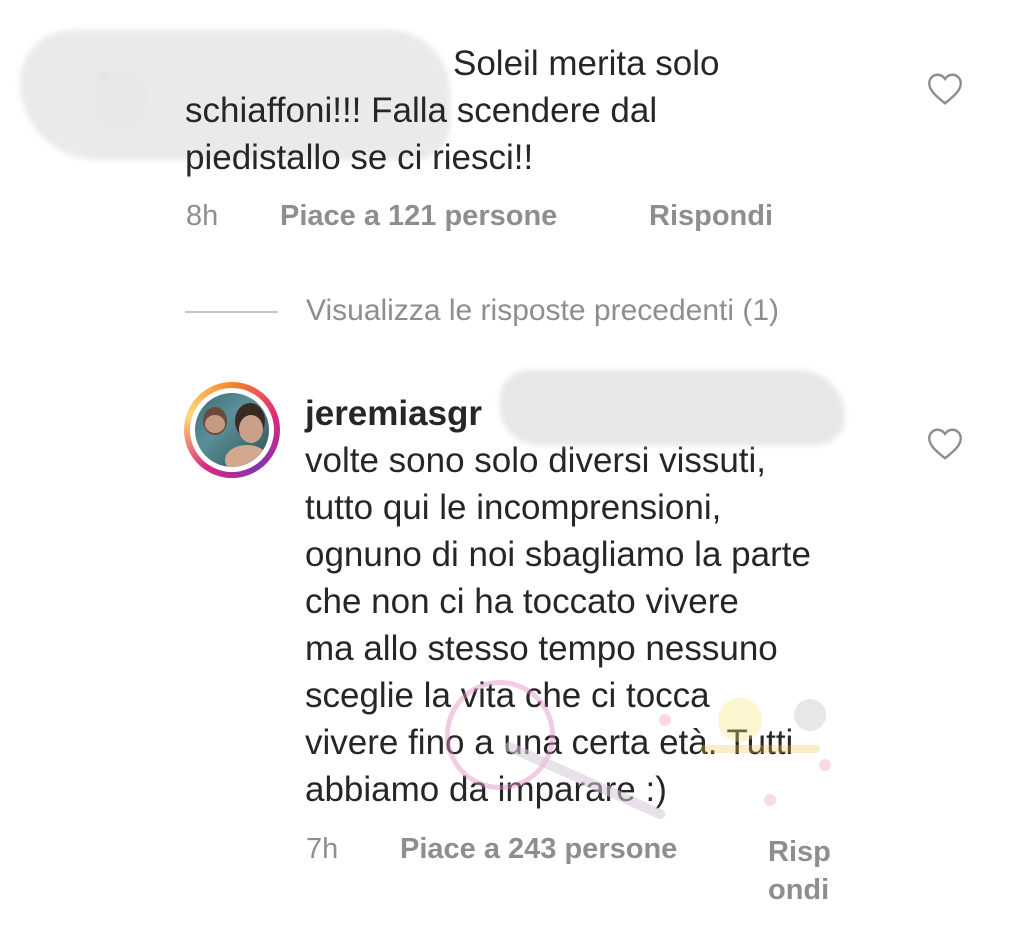 Image resolution: width=1024 pixels, height=925 pixels. I want to click on comment-1-line-2: schiaffoni!!! Falla scendere dal, so click(421, 110).